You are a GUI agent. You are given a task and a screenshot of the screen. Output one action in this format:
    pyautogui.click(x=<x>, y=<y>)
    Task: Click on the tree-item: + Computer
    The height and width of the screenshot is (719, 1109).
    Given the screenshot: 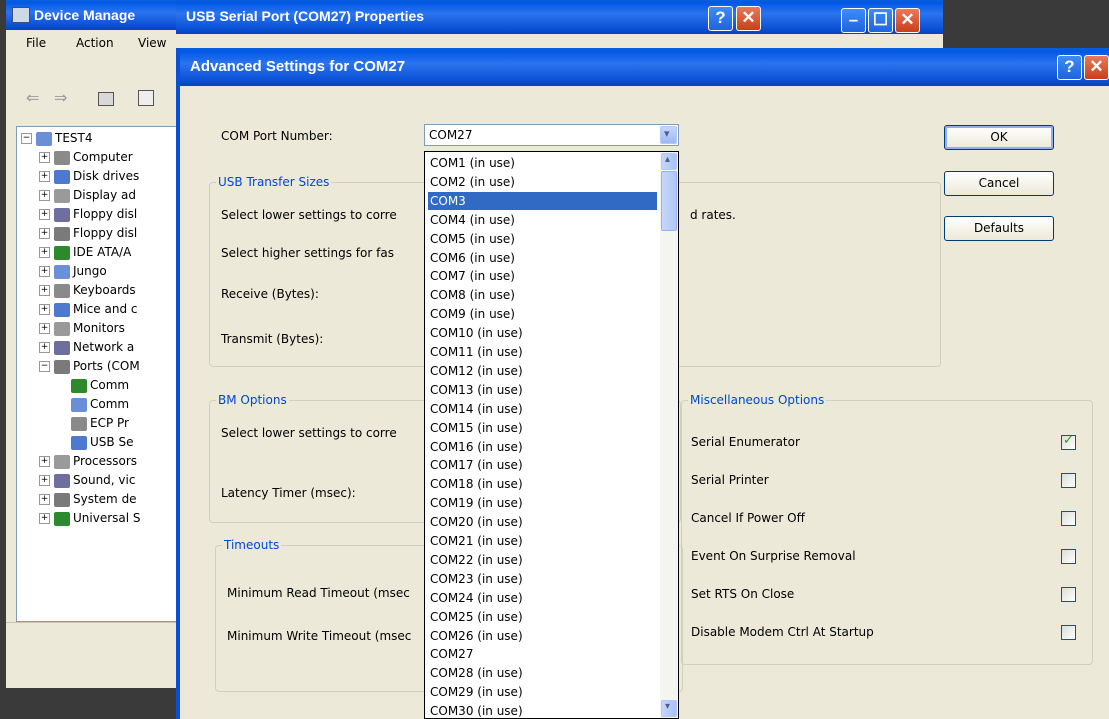 What is the action you would take?
    pyautogui.click(x=86, y=157)
    